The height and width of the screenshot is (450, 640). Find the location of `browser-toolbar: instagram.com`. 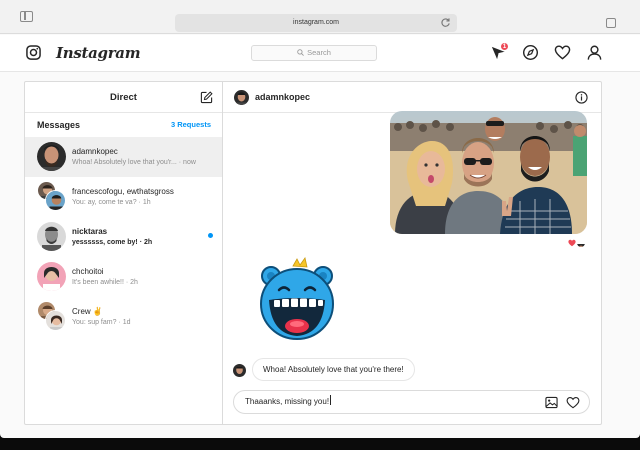

browser-toolbar: instagram.com is located at coordinates (320, 17).